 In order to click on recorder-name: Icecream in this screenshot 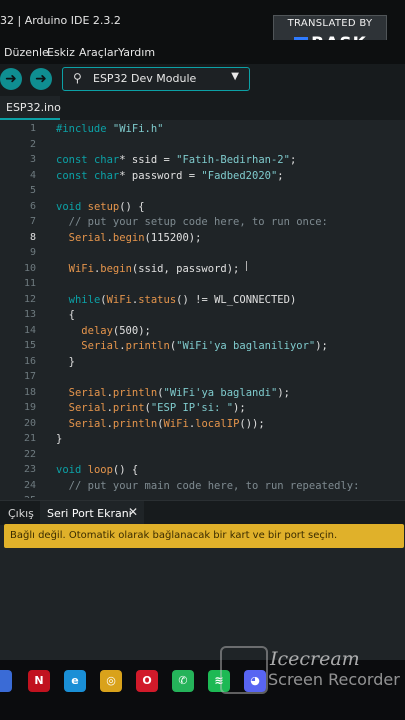, I will do `click(315, 659)`.